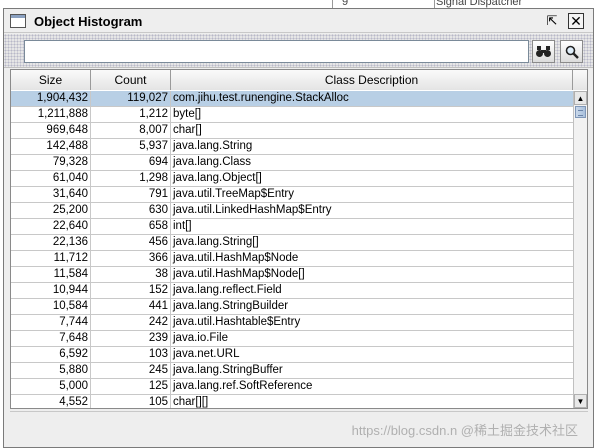  Describe the element at coordinates (191, 402) in the screenshot. I see `cell-class-description: char[][]` at that location.